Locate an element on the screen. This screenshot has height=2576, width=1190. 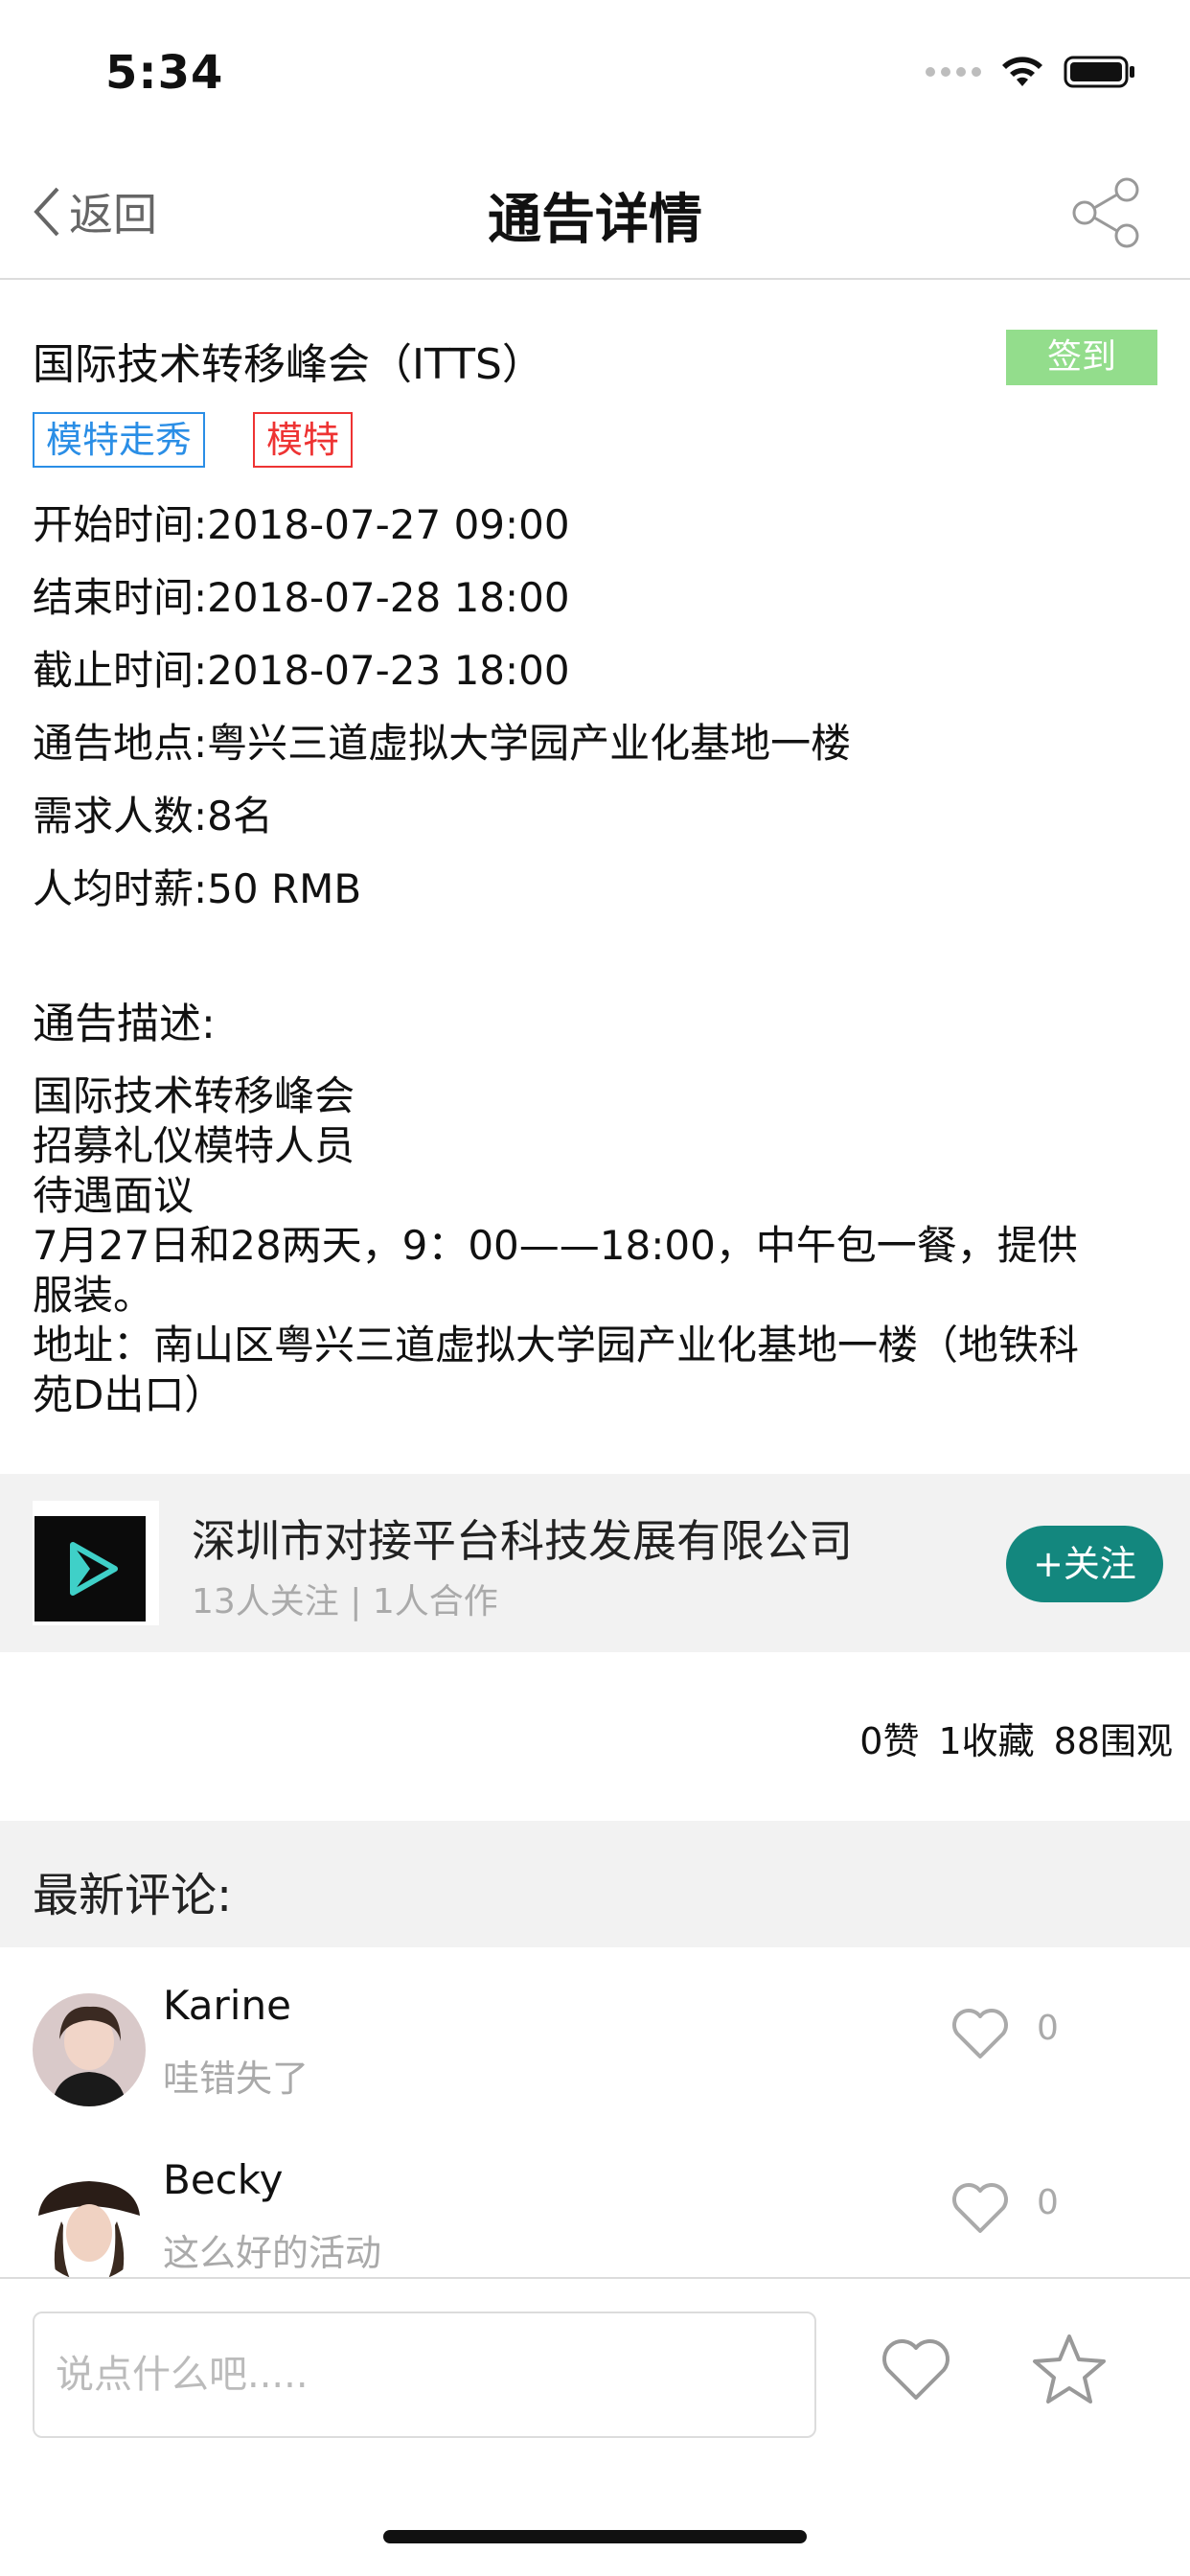
description-line: 待遇面议 is located at coordinates (114, 1195).